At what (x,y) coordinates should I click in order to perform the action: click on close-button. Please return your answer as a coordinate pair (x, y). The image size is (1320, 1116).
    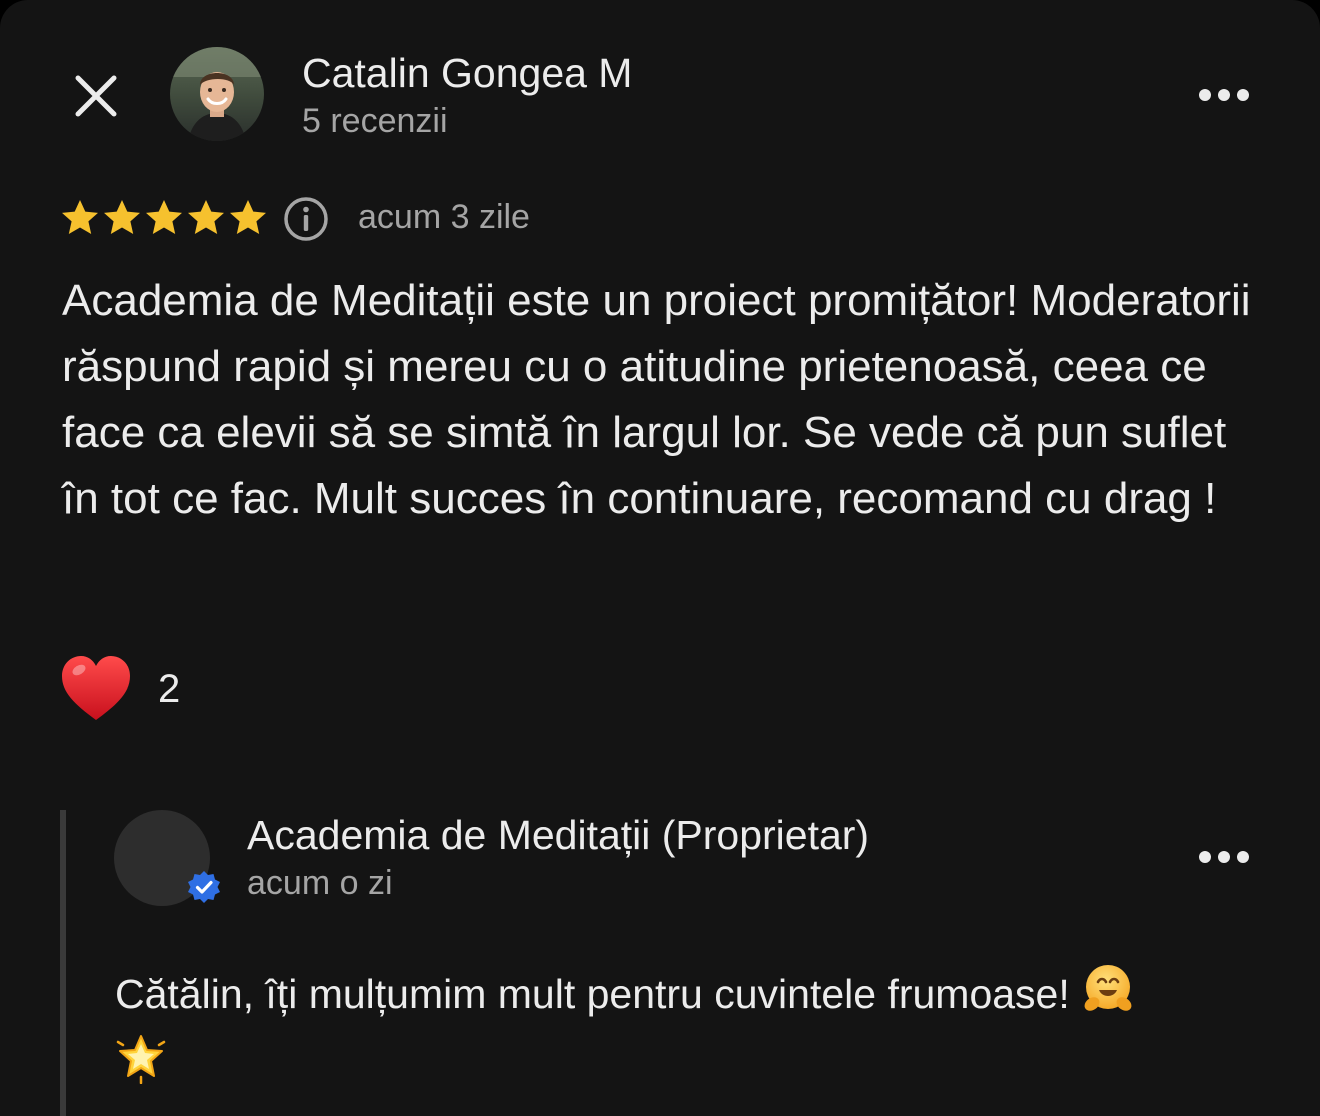
    Looking at the image, I should click on (96, 96).